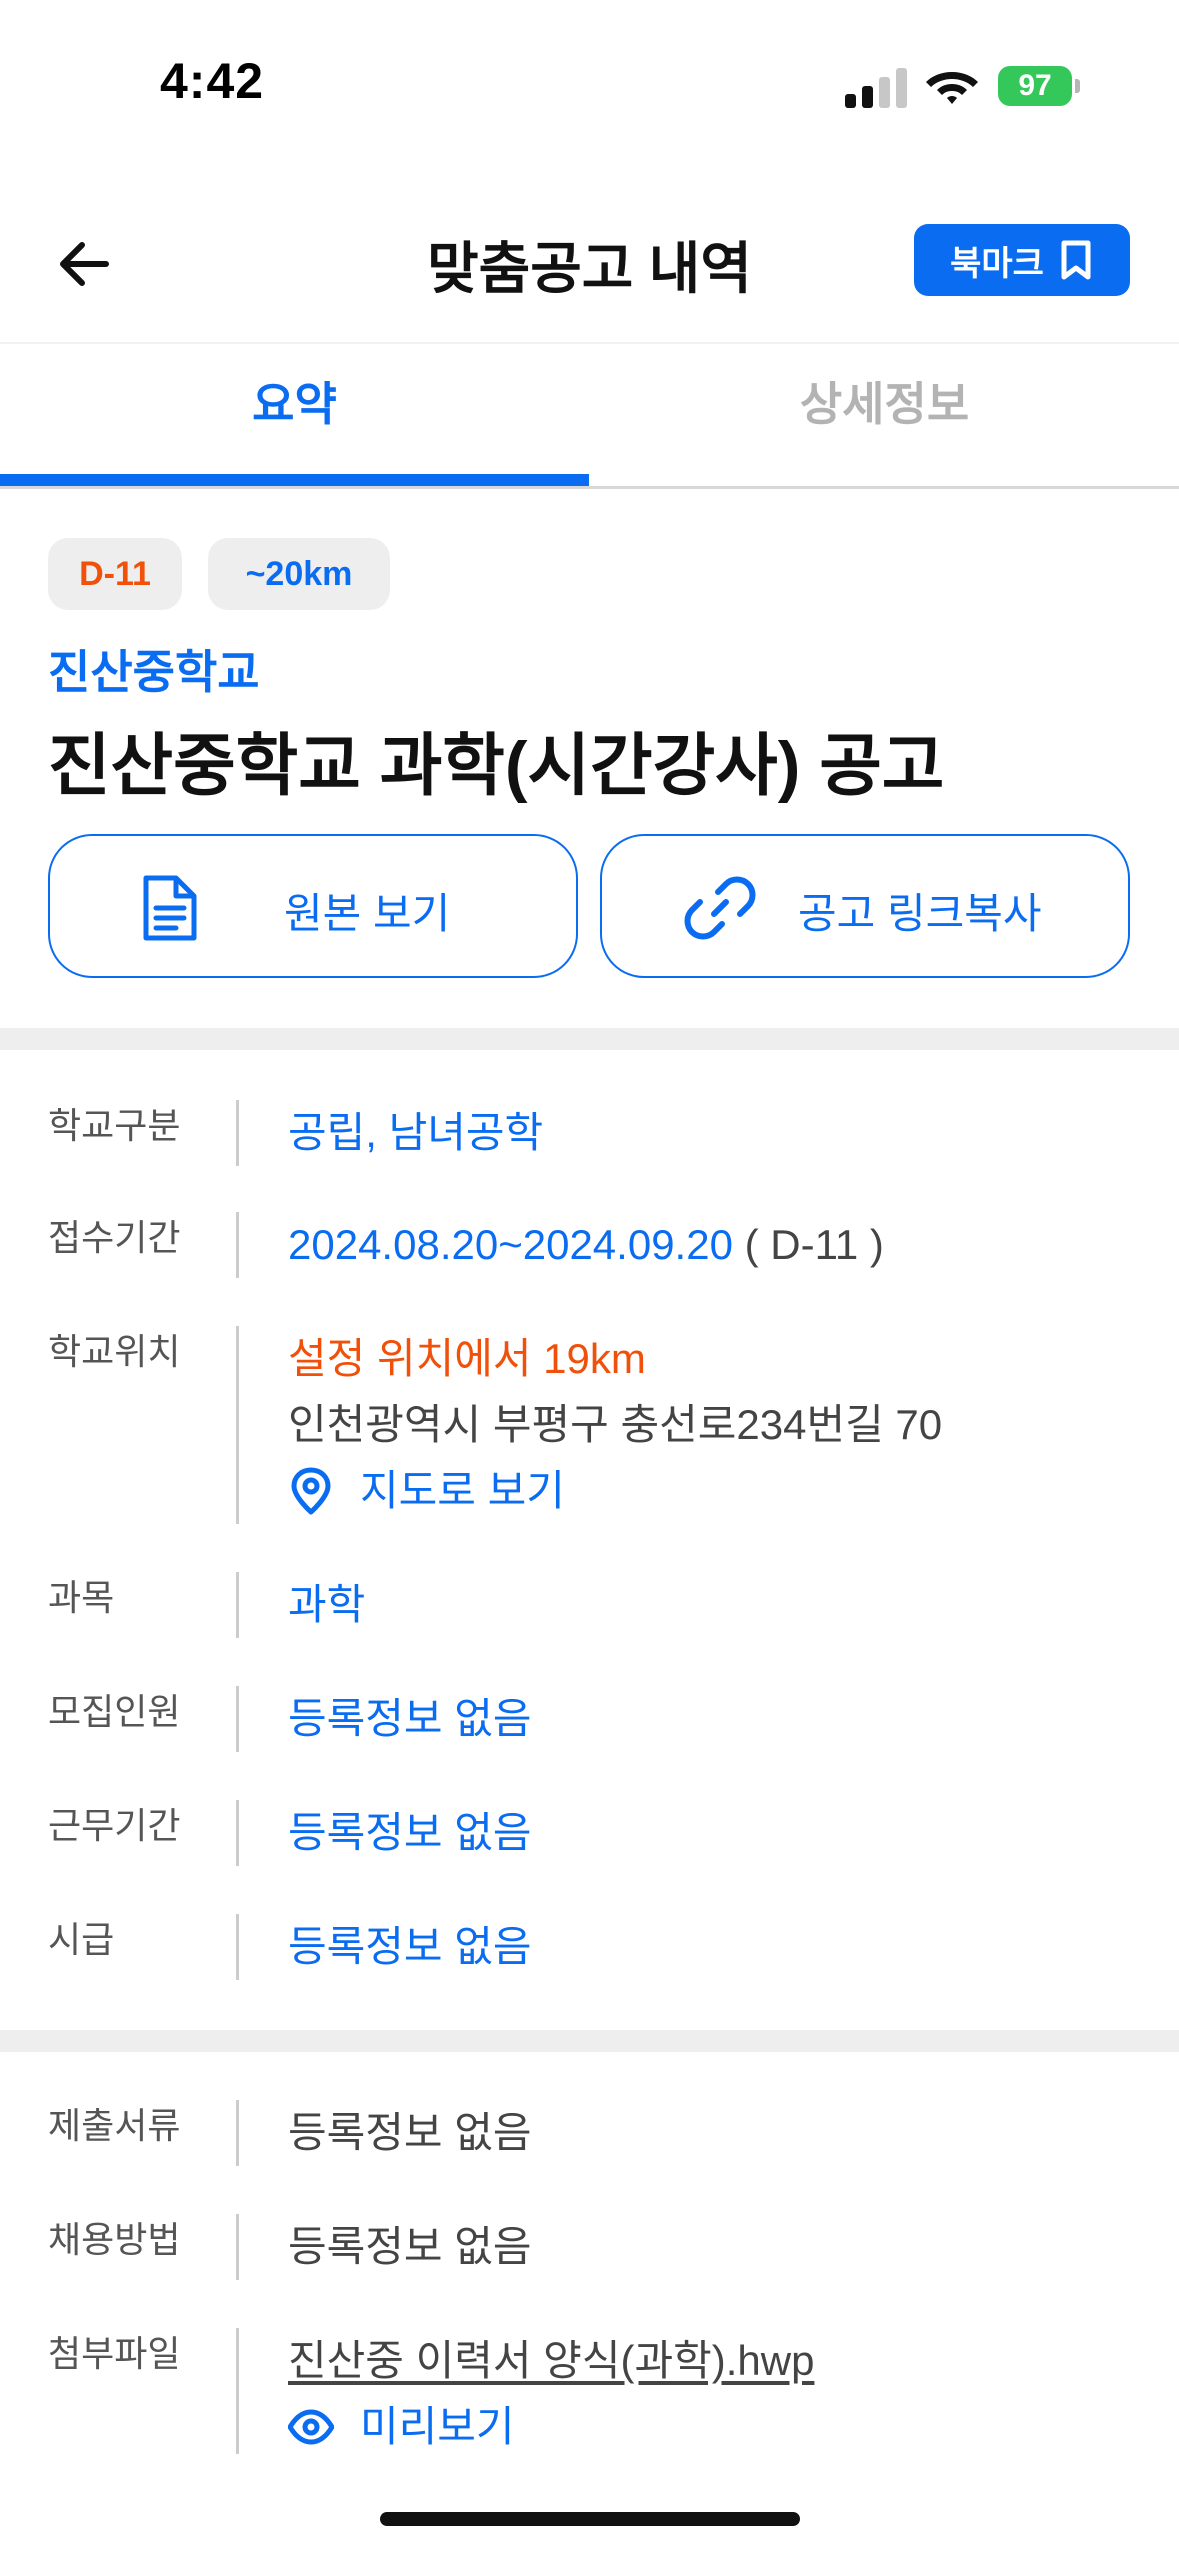  Describe the element at coordinates (590, 2519) in the screenshot. I see `home-indicator` at that location.